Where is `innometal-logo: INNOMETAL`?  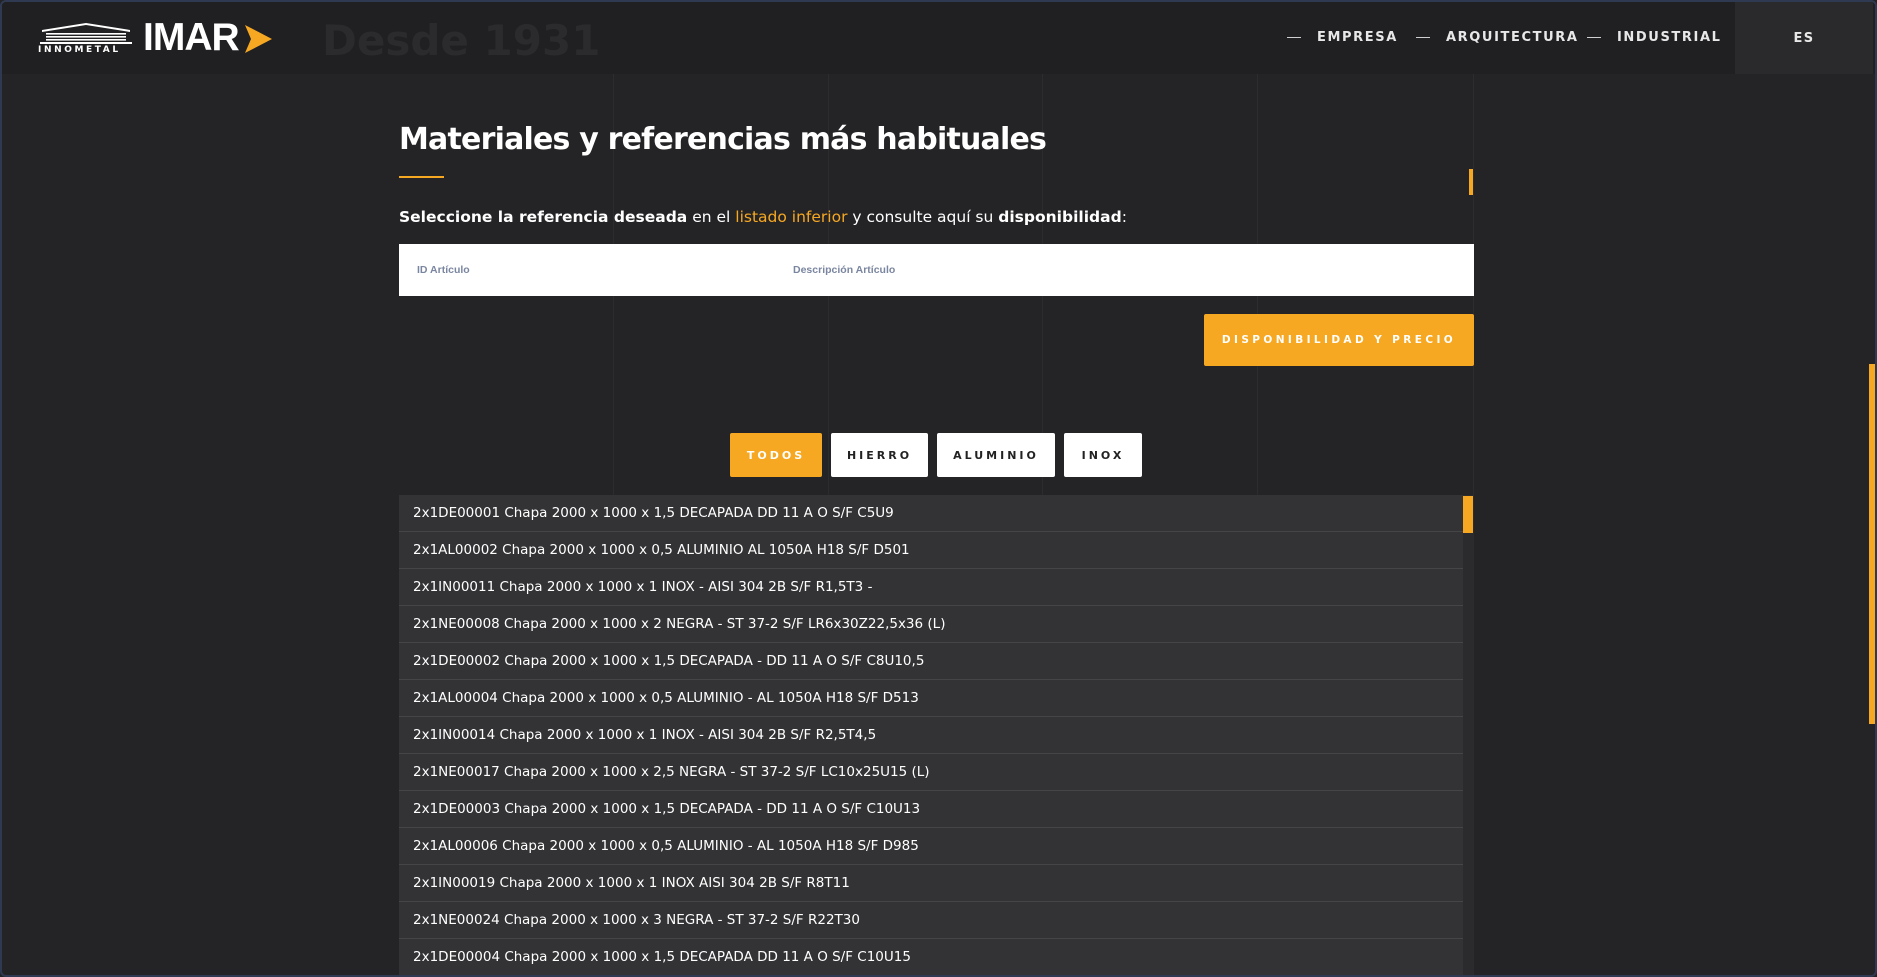
innometal-logo: INNOMETAL is located at coordinates (86, 39).